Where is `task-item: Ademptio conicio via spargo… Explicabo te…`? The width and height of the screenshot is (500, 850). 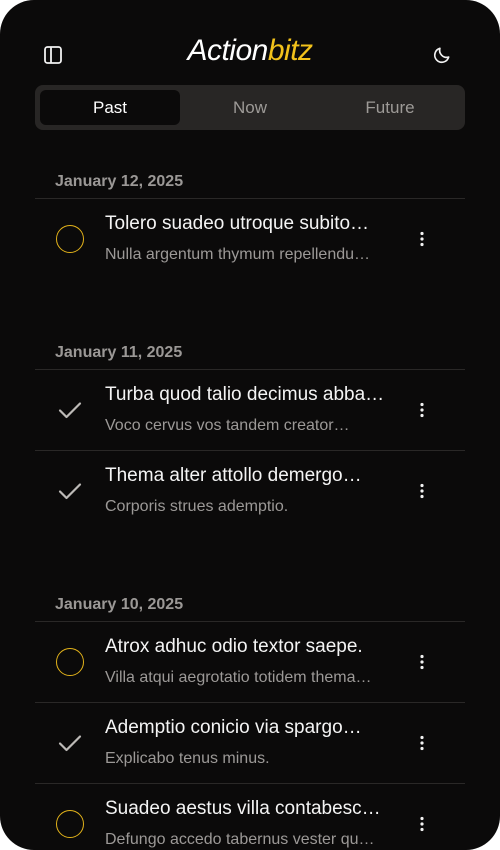 task-item: Ademptio conicio via spargo… Explicabo te… is located at coordinates (250, 743).